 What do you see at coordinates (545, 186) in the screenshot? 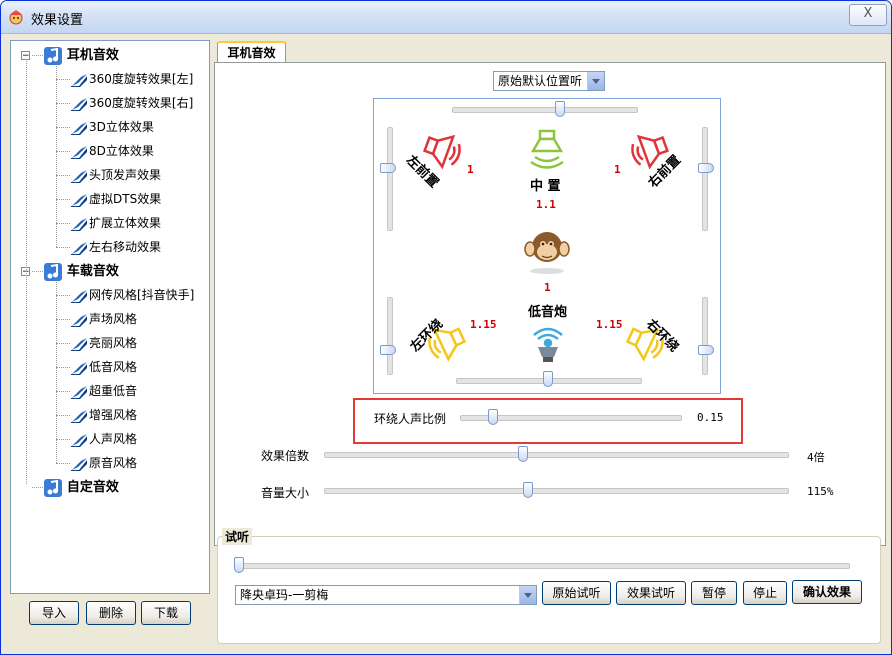
I see `center-label: 中 置` at bounding box center [545, 186].